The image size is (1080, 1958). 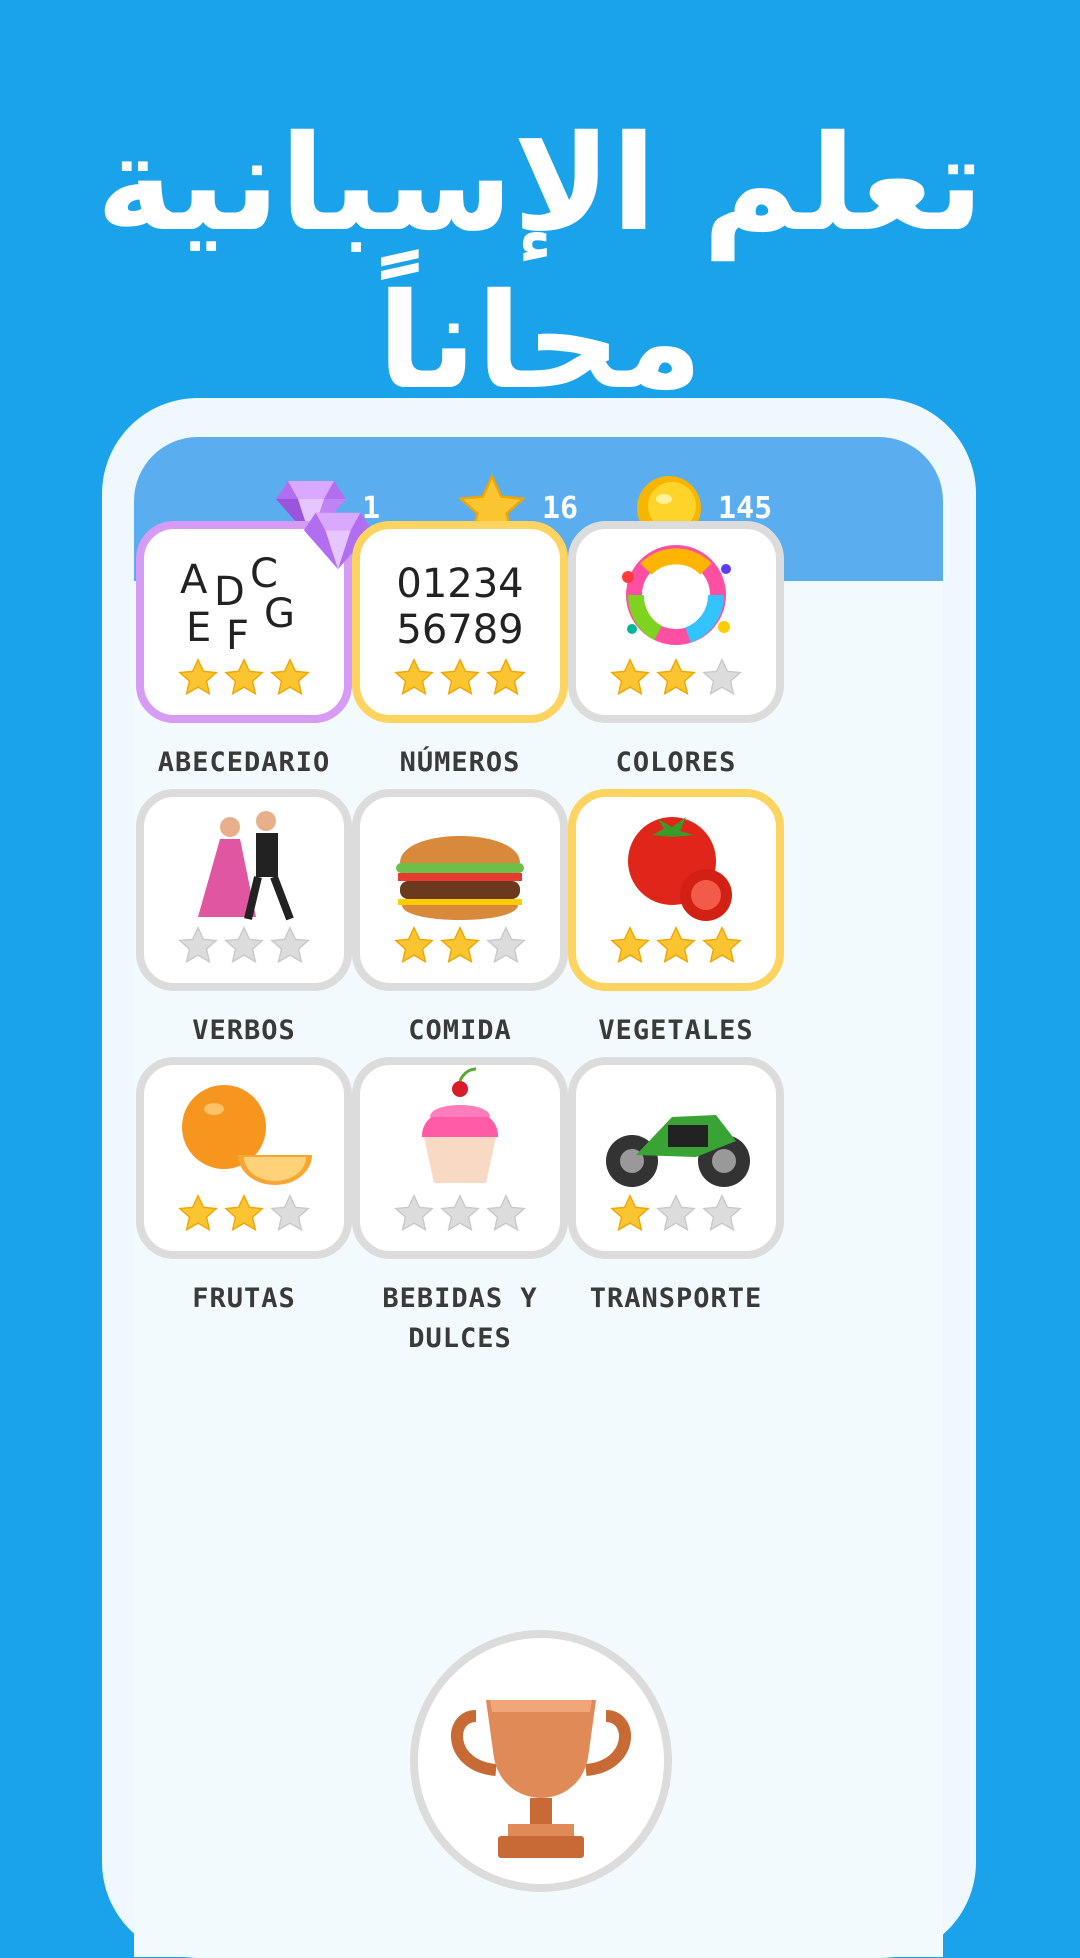 I want to click on category-label: TRANSPORTE, so click(x=676, y=1298).